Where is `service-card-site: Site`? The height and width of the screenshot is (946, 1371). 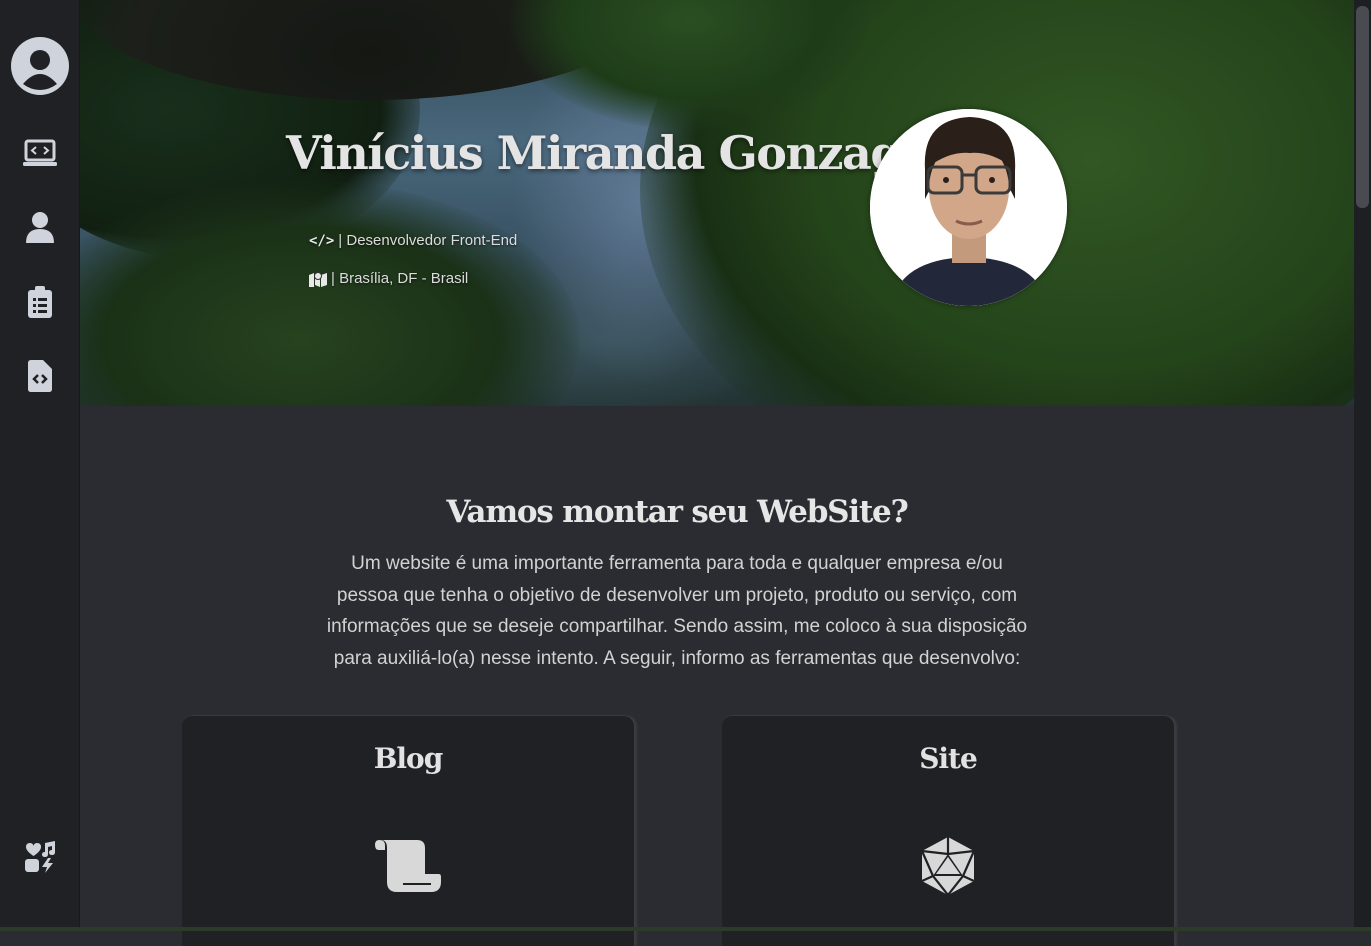 service-card-site: Site is located at coordinates (948, 831).